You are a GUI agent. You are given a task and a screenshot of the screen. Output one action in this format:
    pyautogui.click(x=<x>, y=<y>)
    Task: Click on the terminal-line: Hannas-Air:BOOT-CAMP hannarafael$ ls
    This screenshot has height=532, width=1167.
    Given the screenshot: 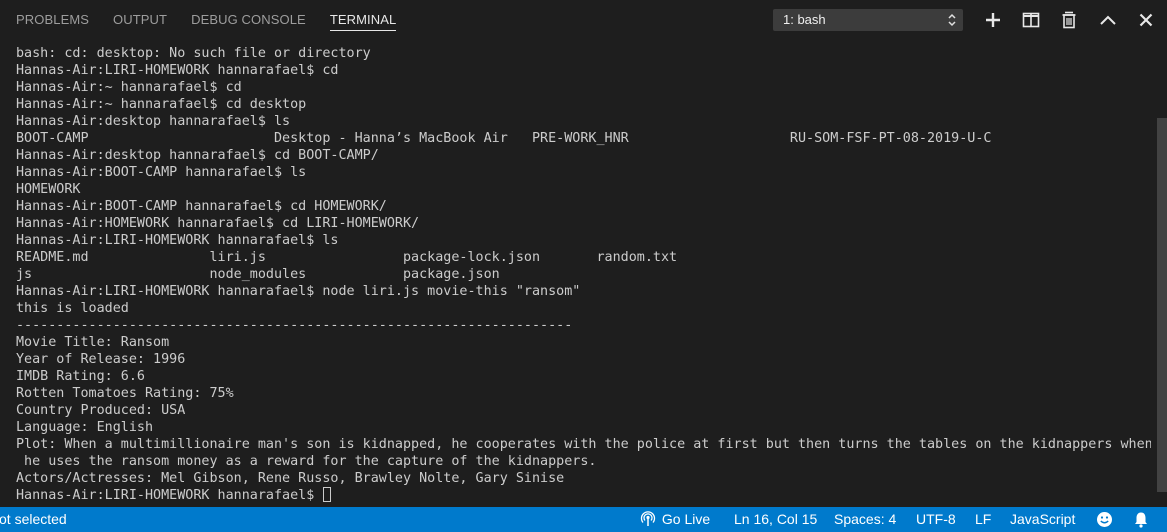 What is the action you would take?
    pyautogui.click(x=161, y=172)
    